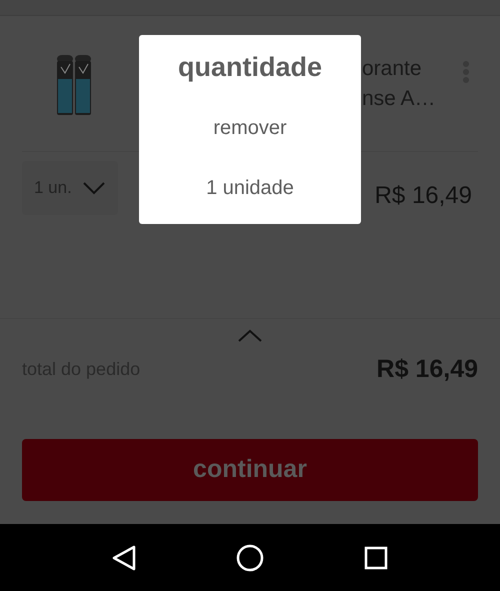 The image size is (500, 591). I want to click on recents-icon, so click(376, 558).